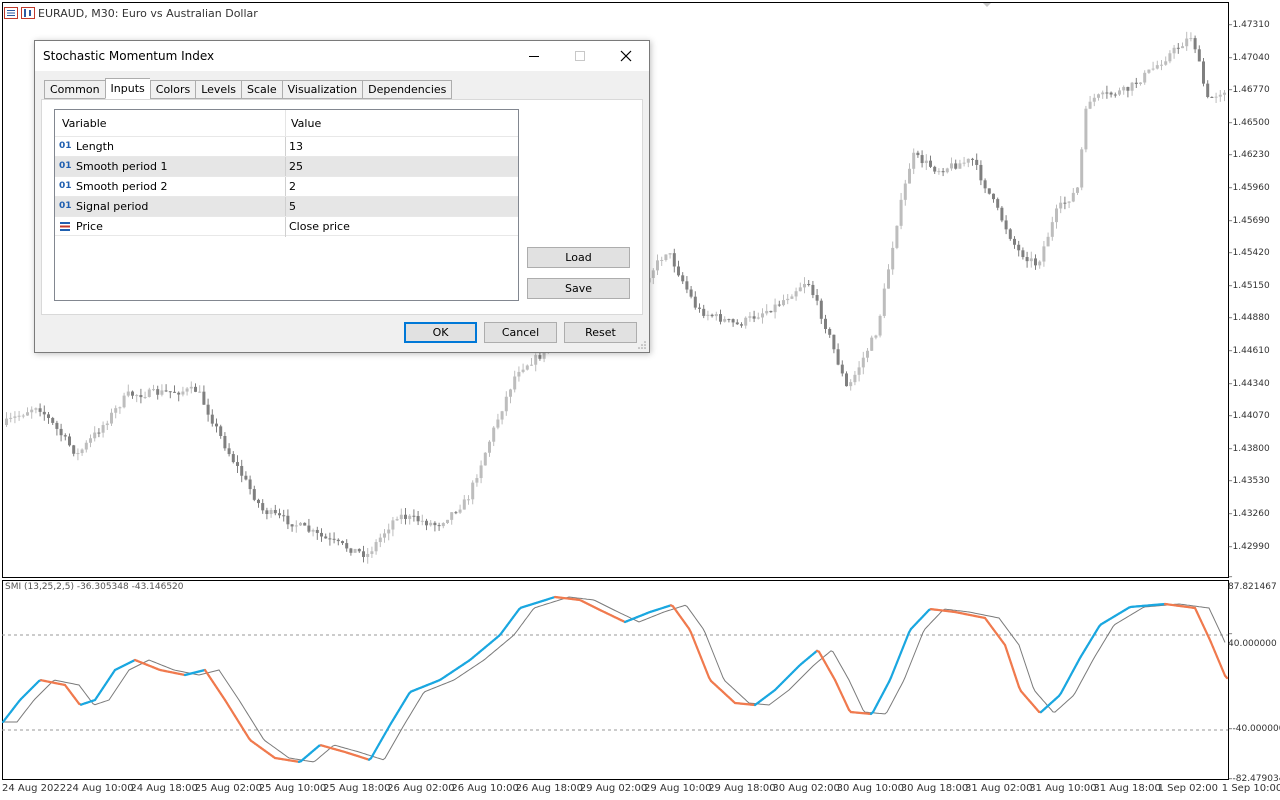 The height and width of the screenshot is (800, 1280). What do you see at coordinates (74, 89) in the screenshot?
I see `tab-common: Common` at bounding box center [74, 89].